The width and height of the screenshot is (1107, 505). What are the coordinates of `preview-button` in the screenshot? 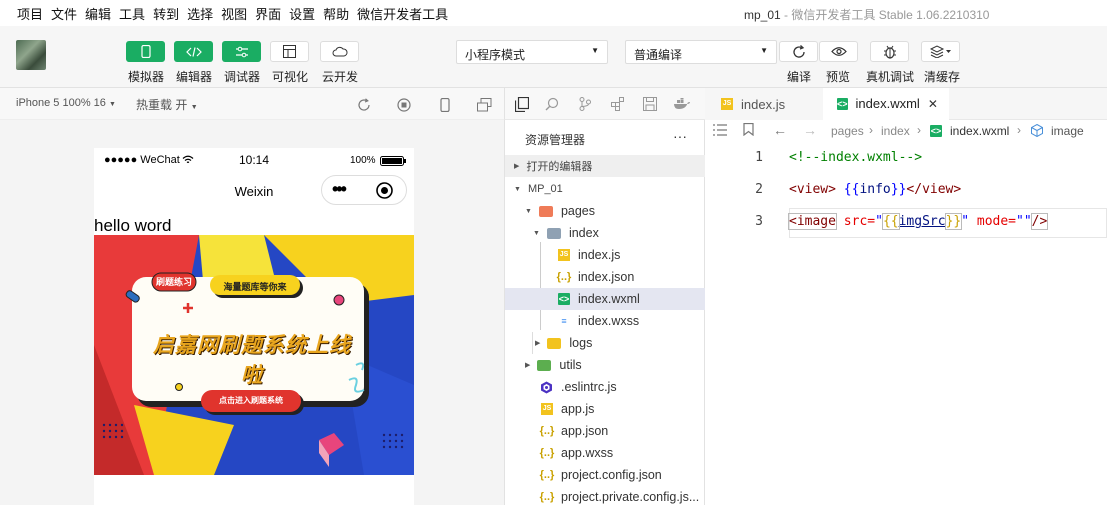 It's located at (838, 51).